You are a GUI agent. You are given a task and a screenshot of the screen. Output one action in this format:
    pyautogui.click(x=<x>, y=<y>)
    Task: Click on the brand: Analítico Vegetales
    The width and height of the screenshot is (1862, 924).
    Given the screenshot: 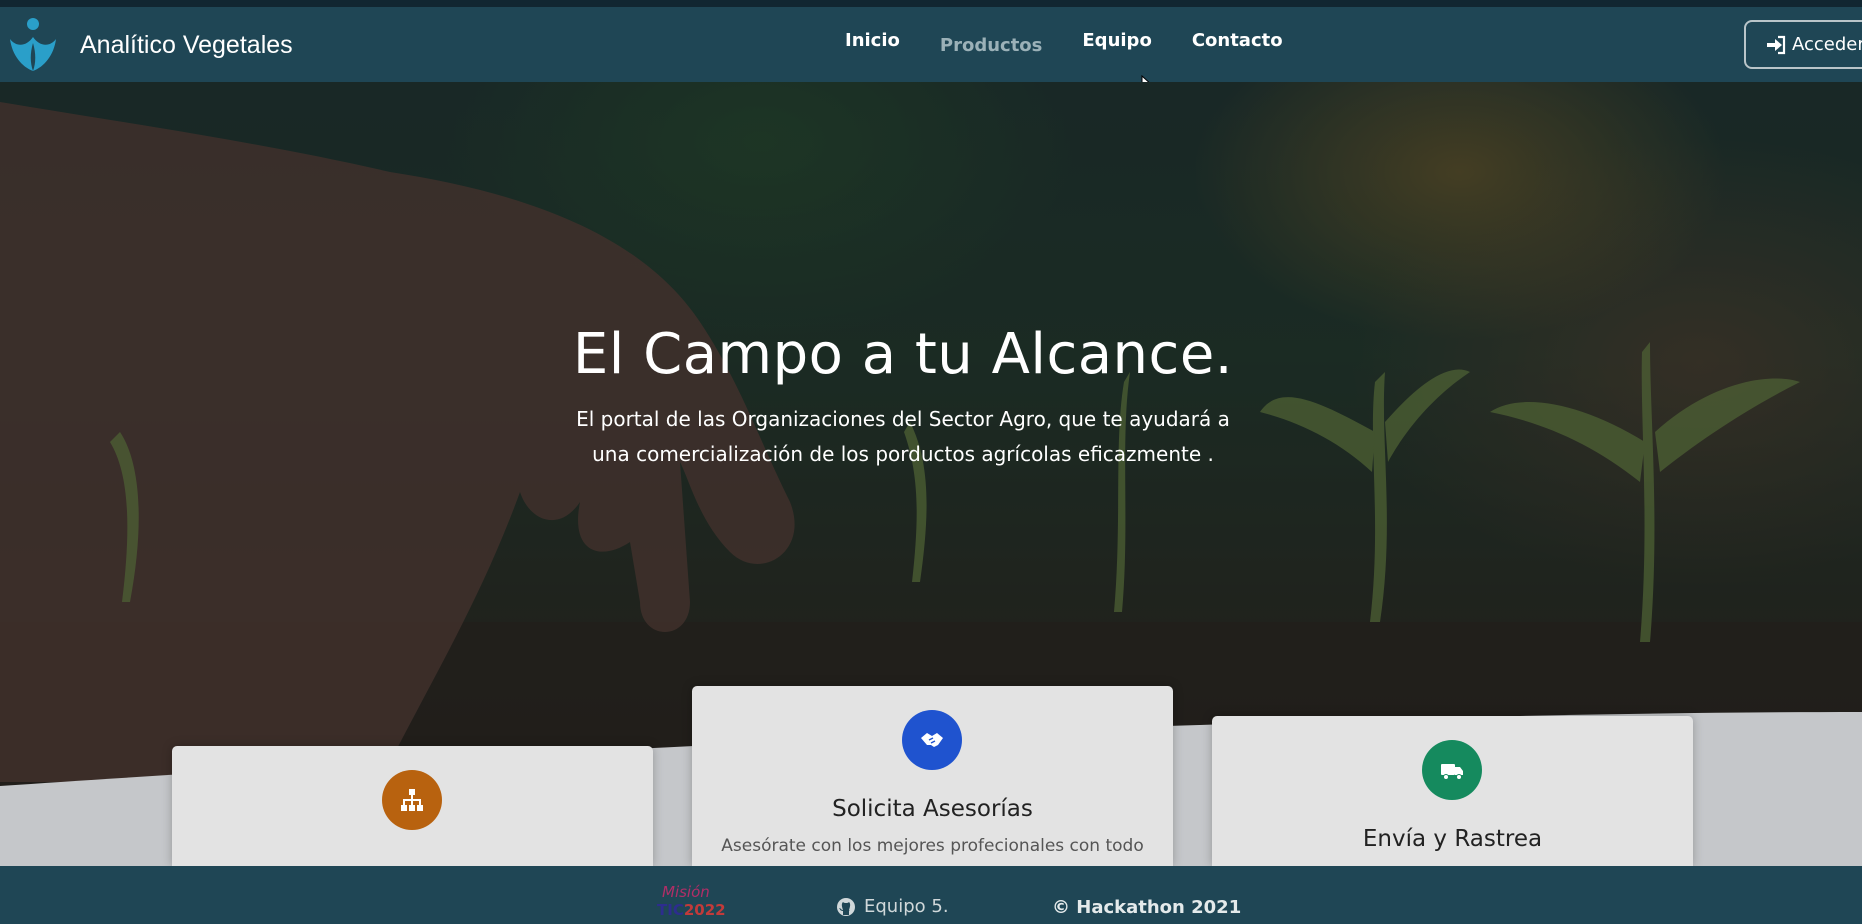 What is the action you would take?
    pyautogui.click(x=150, y=45)
    